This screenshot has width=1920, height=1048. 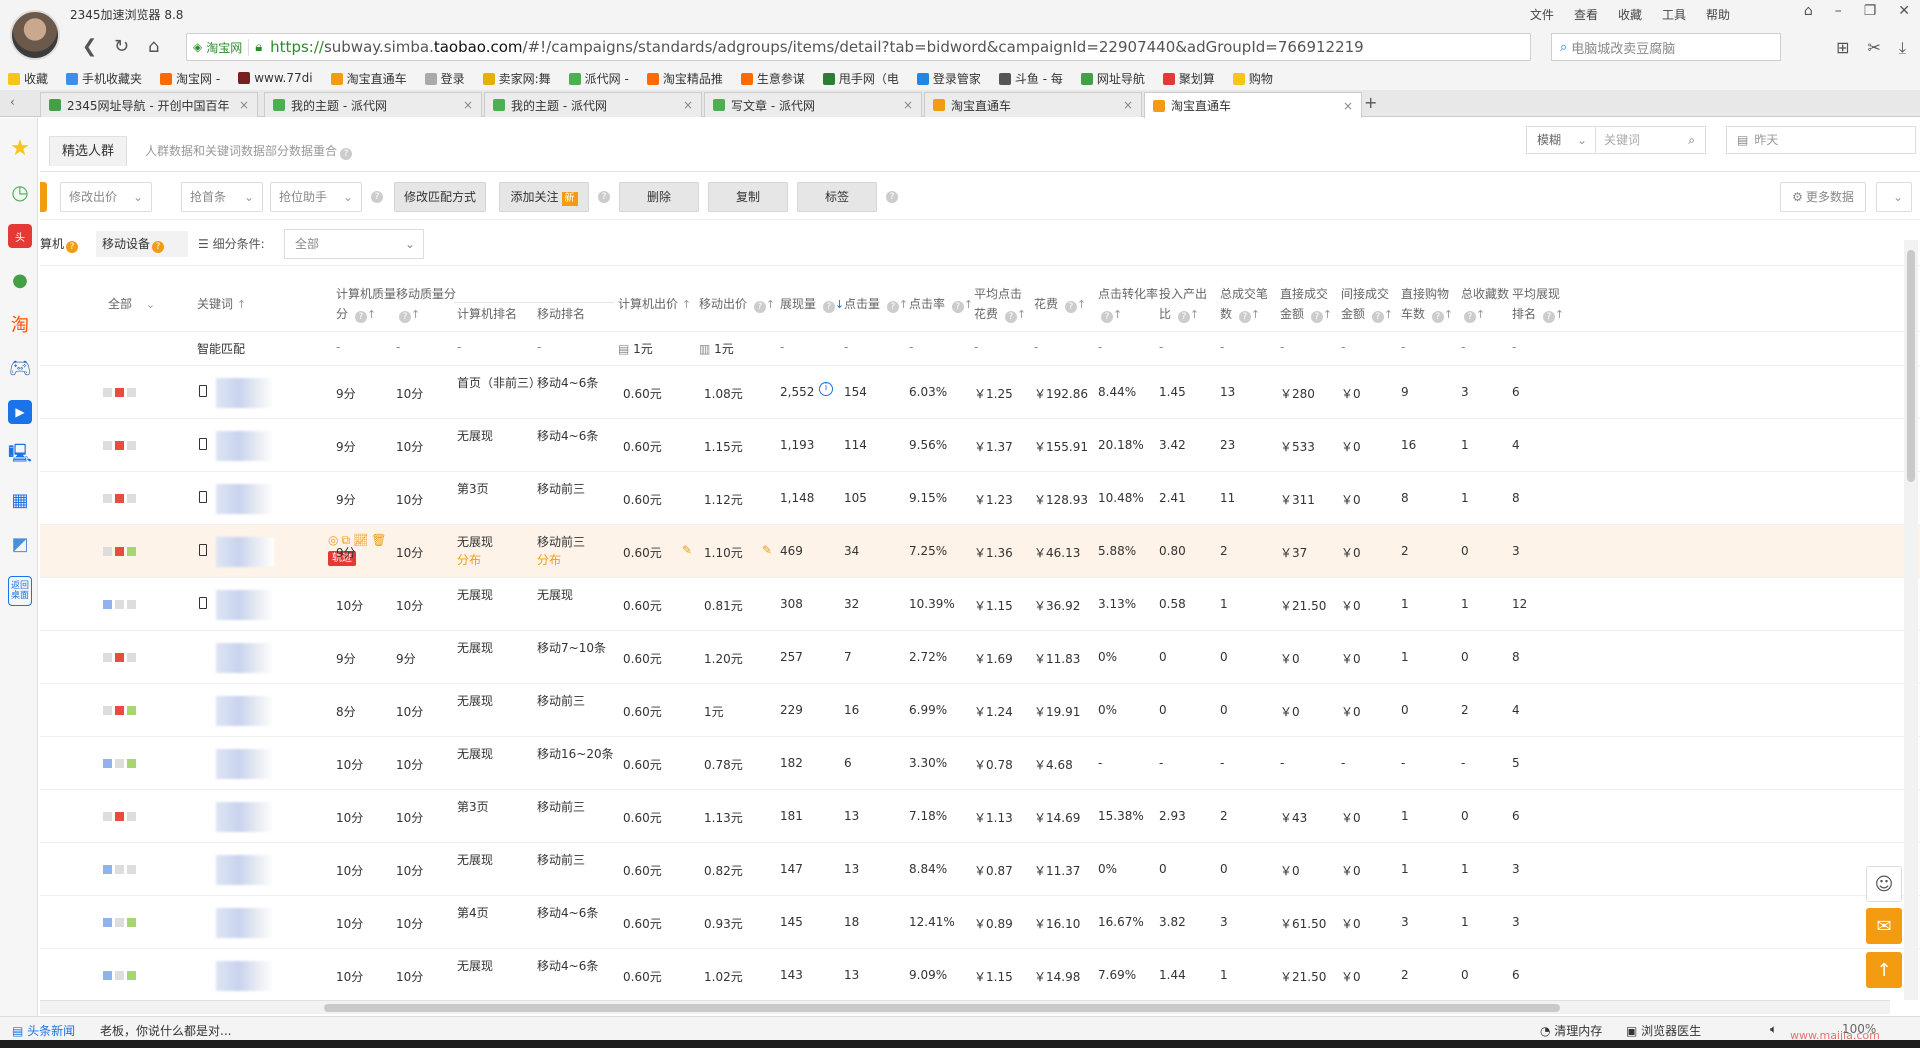 What do you see at coordinates (487, 314) in the screenshot?
I see `column-header-pc-rank: 计算机排名` at bounding box center [487, 314].